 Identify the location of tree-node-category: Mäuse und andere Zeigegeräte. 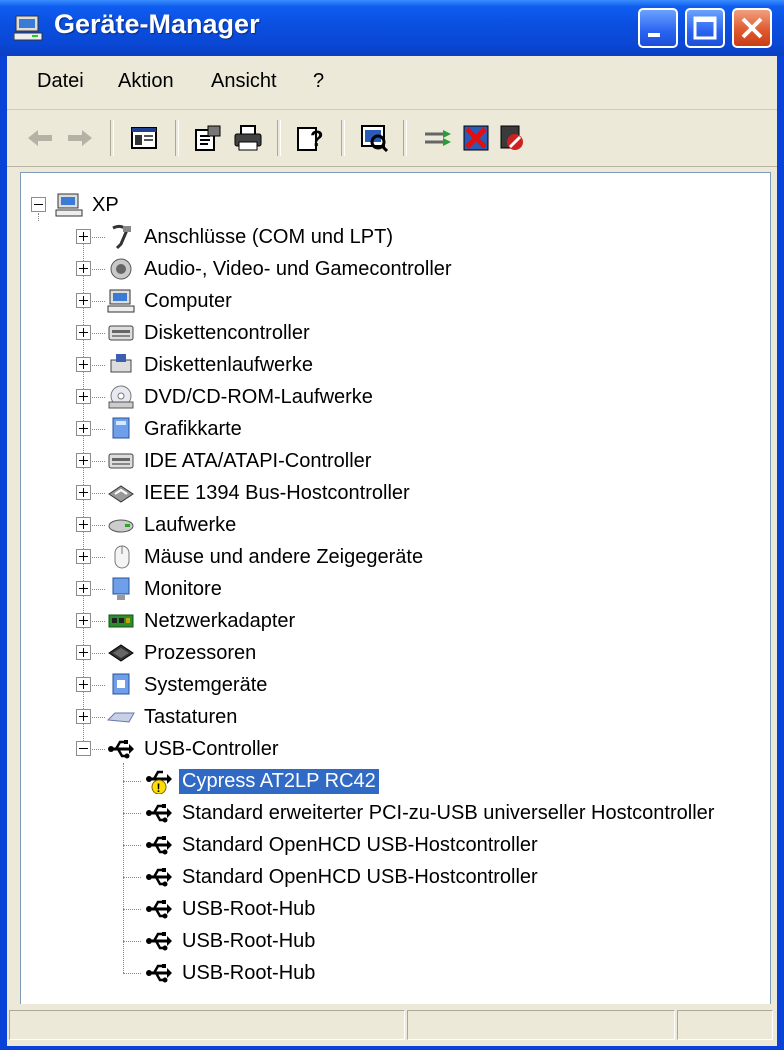
(265, 557).